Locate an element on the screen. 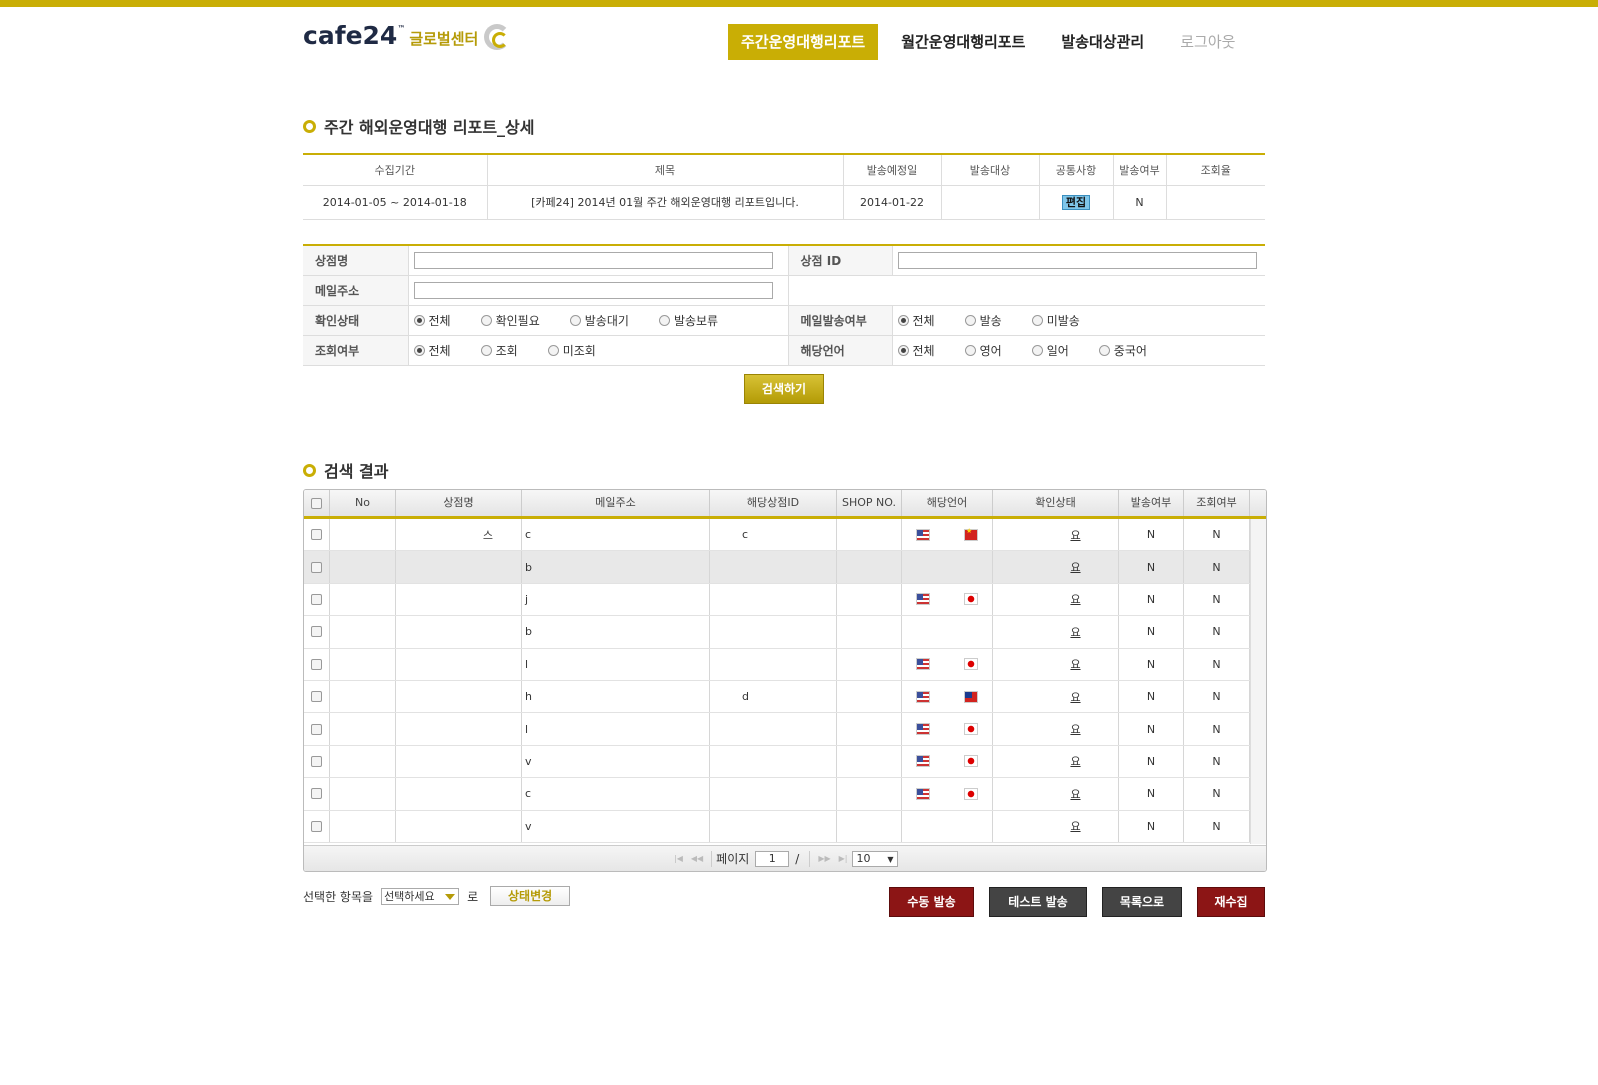  last-page-icon: ▶| is located at coordinates (843, 858).